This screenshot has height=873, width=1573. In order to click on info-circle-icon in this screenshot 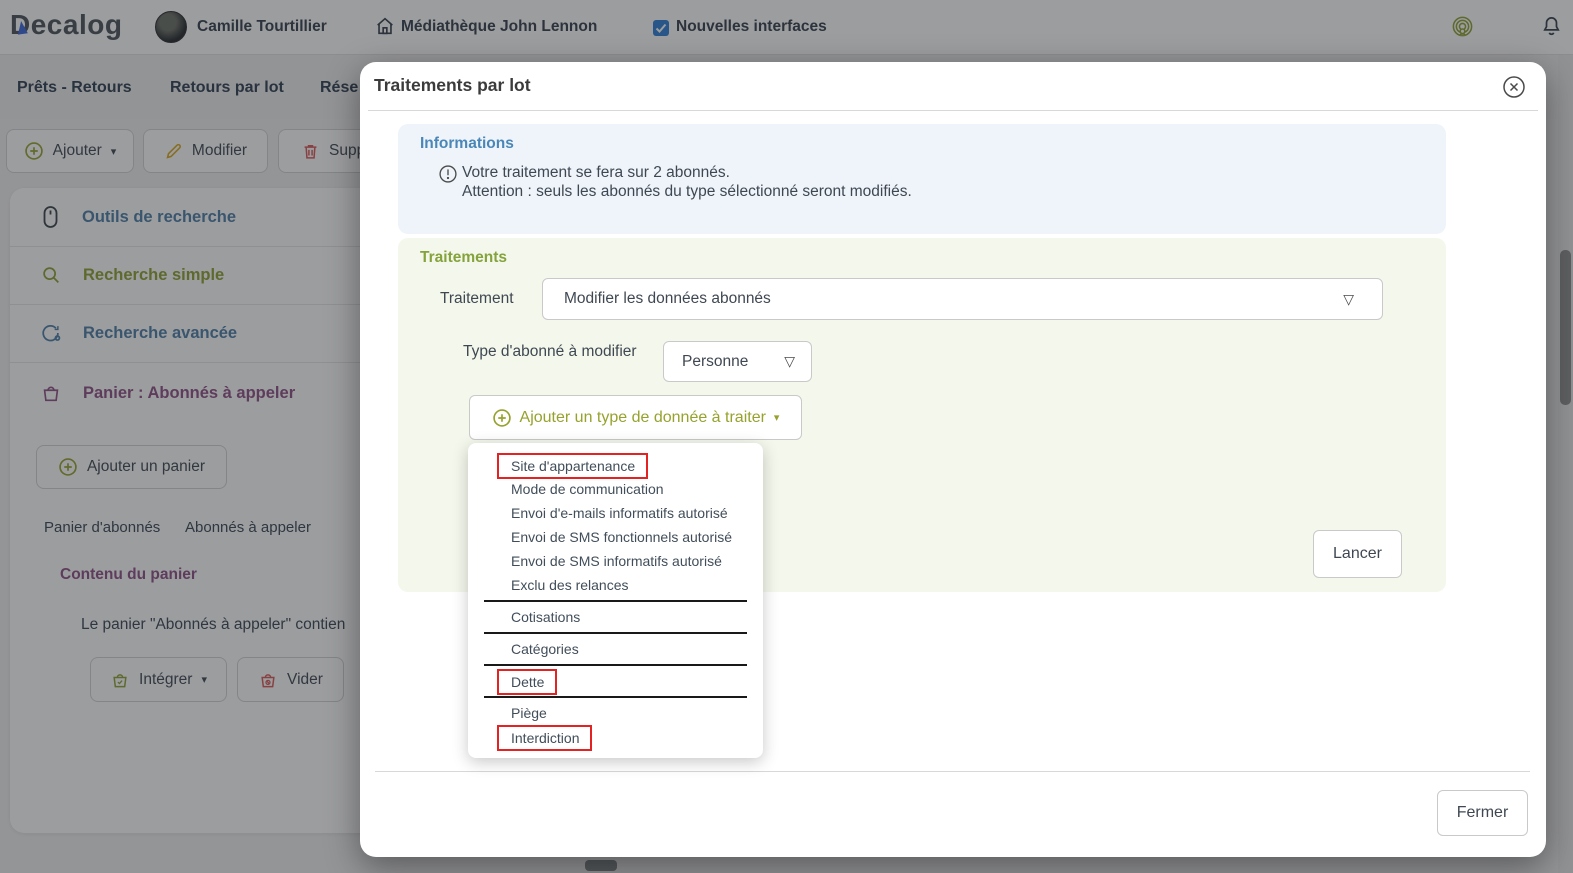, I will do `click(448, 174)`.